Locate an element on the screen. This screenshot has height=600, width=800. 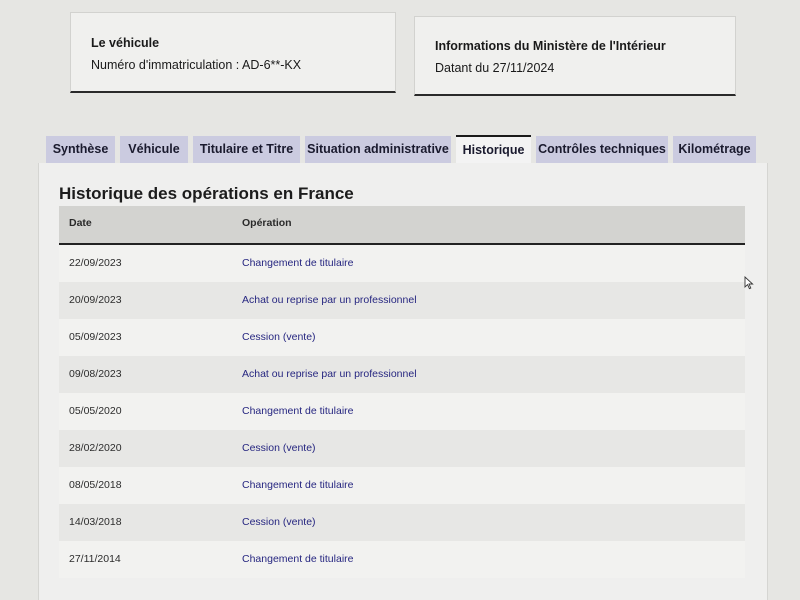
table-header: Date Opération is located at coordinates (402, 225).